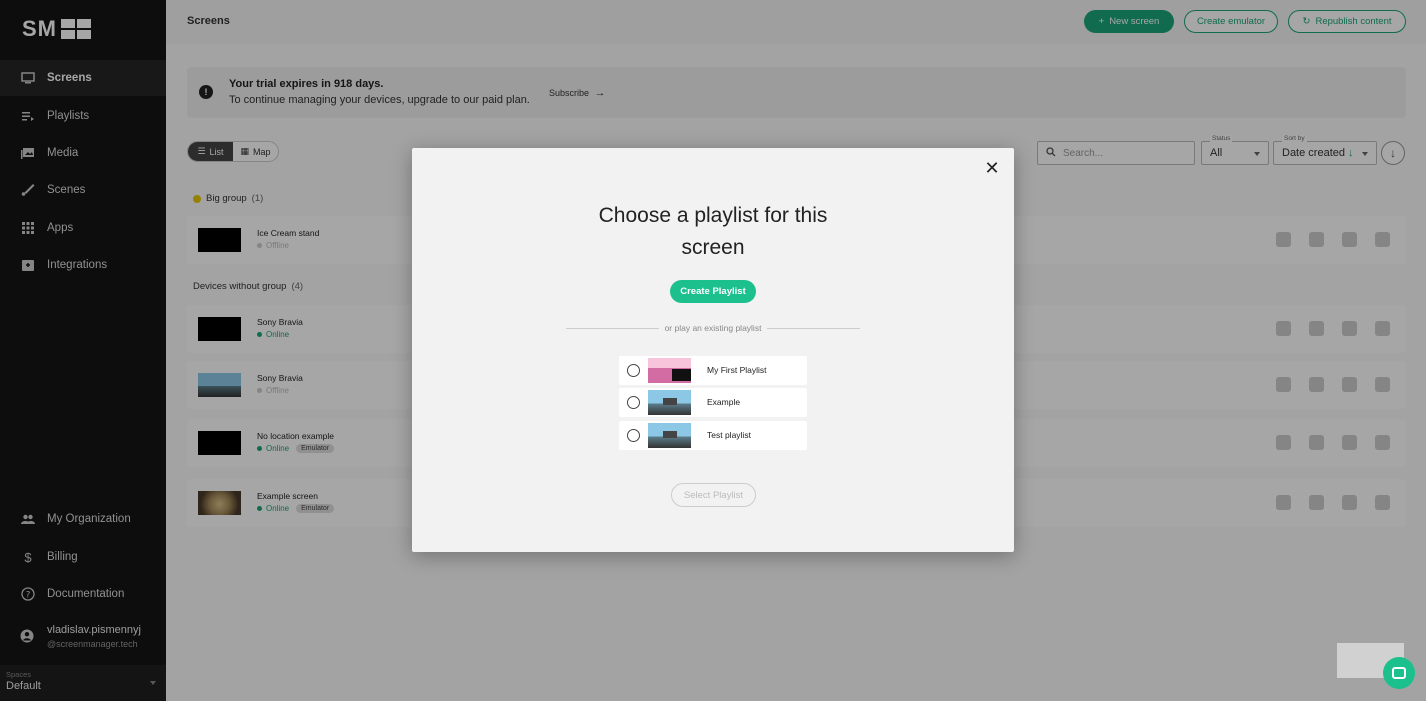  I want to click on divider-text: or play an existing playlist, so click(713, 328).